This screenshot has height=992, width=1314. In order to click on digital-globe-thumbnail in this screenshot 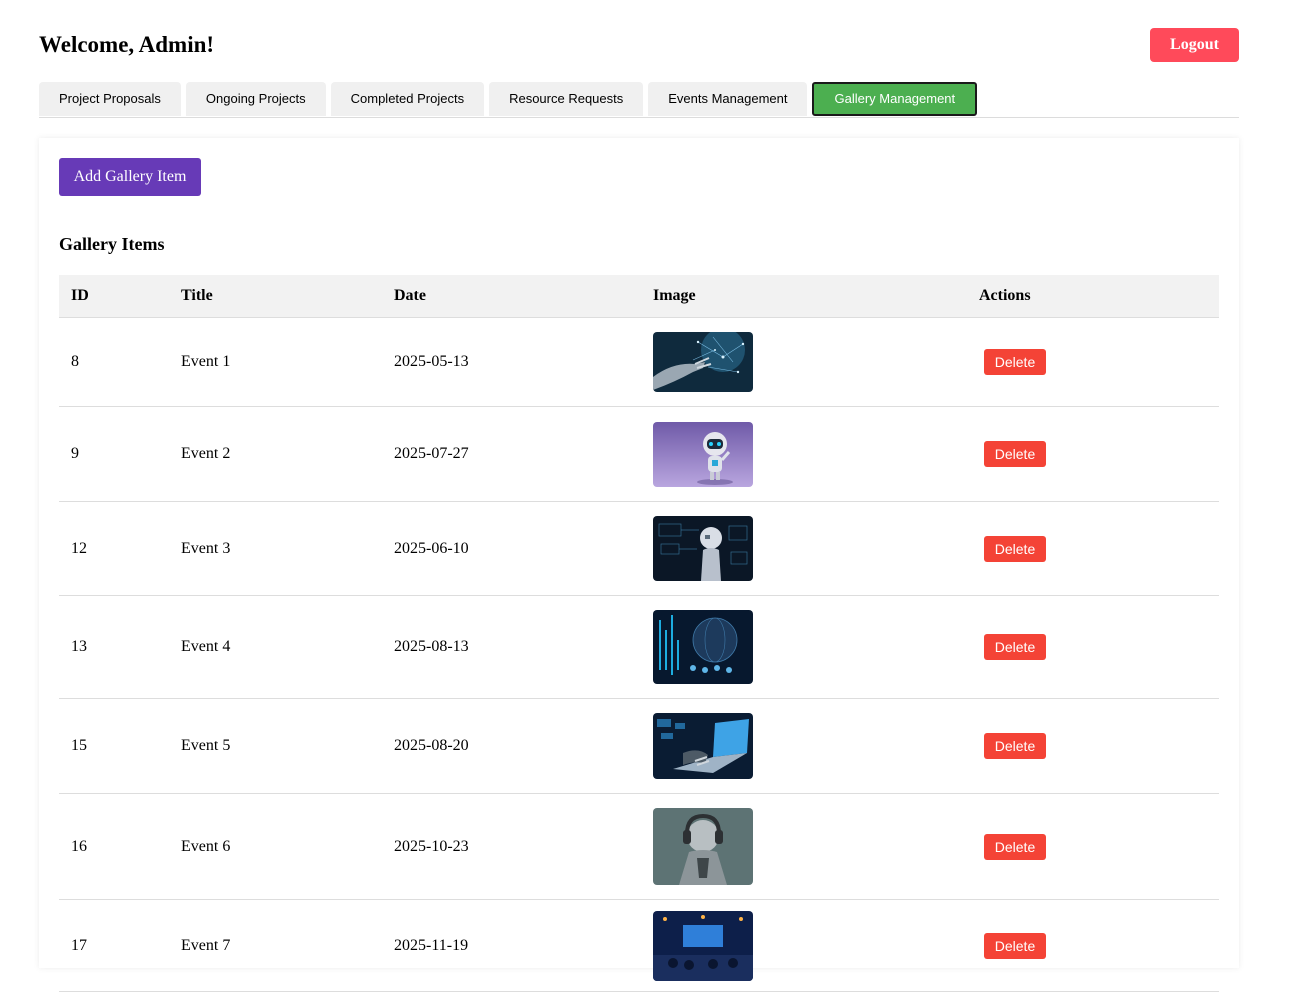, I will do `click(703, 647)`.